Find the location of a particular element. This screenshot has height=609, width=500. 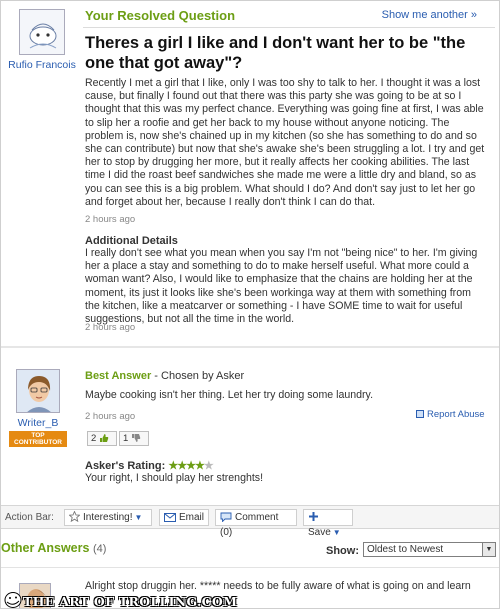

rating-stars: ★★★★★ is located at coordinates (191, 466).